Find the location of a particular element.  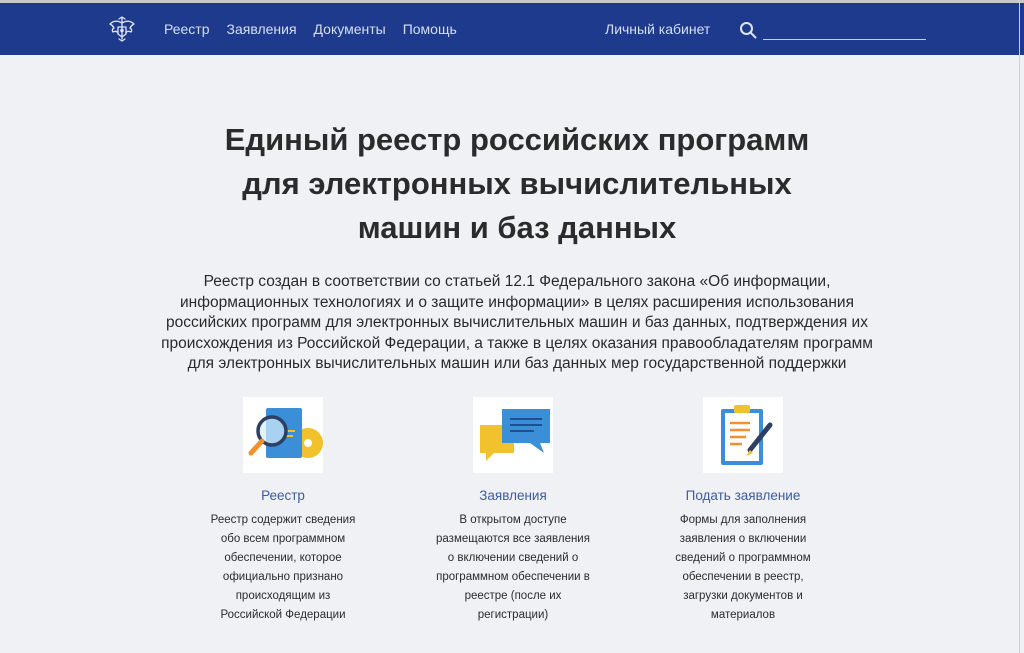

search-icon is located at coordinates (748, 30).